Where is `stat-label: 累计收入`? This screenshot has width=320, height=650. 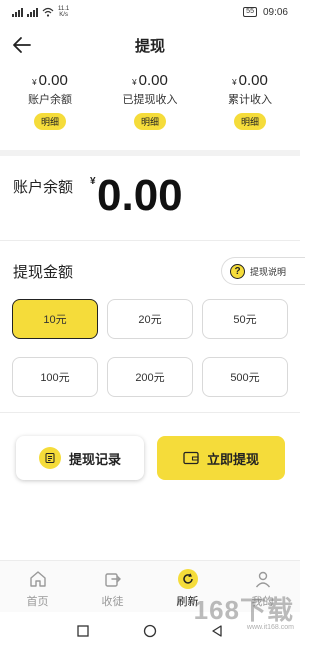
stat-label: 累计收入 is located at coordinates (250, 100).